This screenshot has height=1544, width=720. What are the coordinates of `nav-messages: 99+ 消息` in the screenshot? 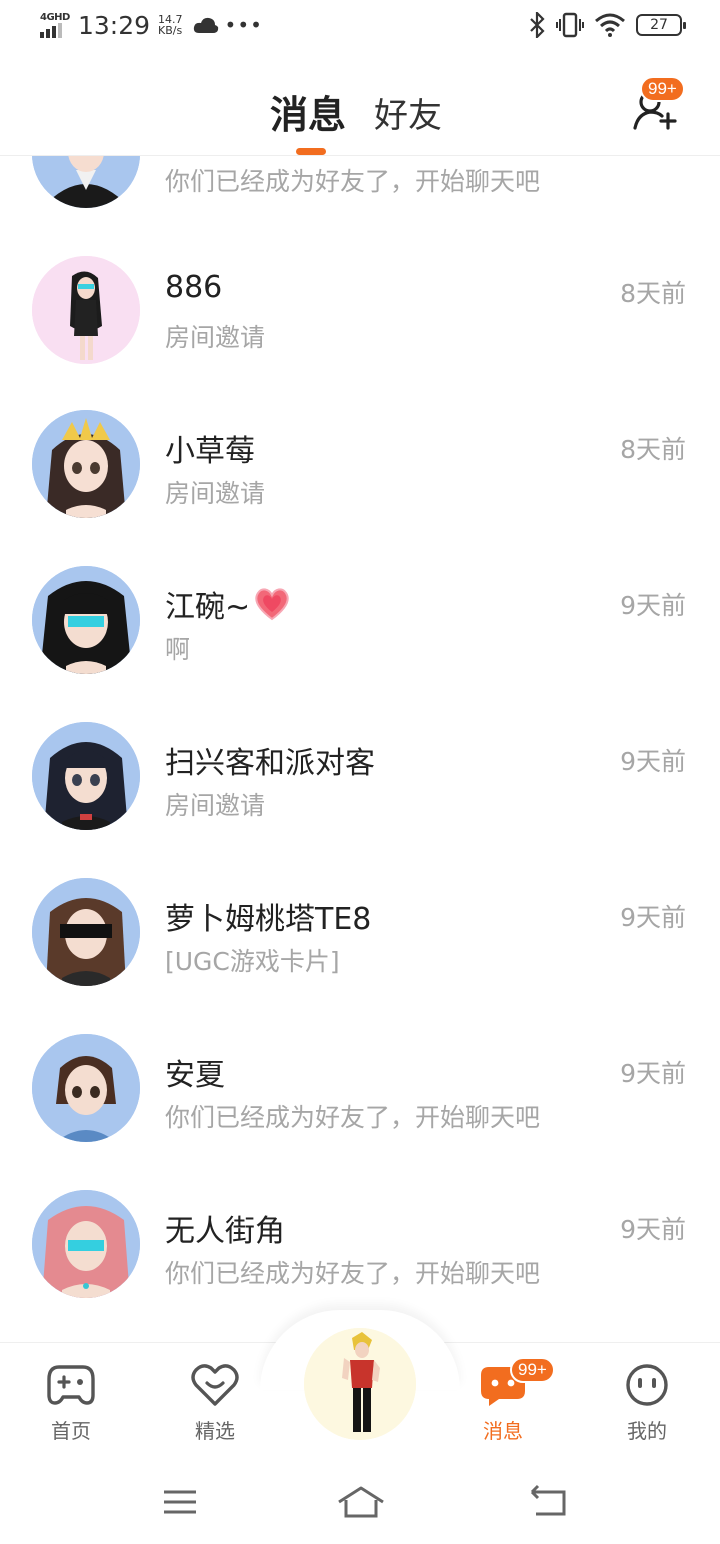 It's located at (503, 1402).